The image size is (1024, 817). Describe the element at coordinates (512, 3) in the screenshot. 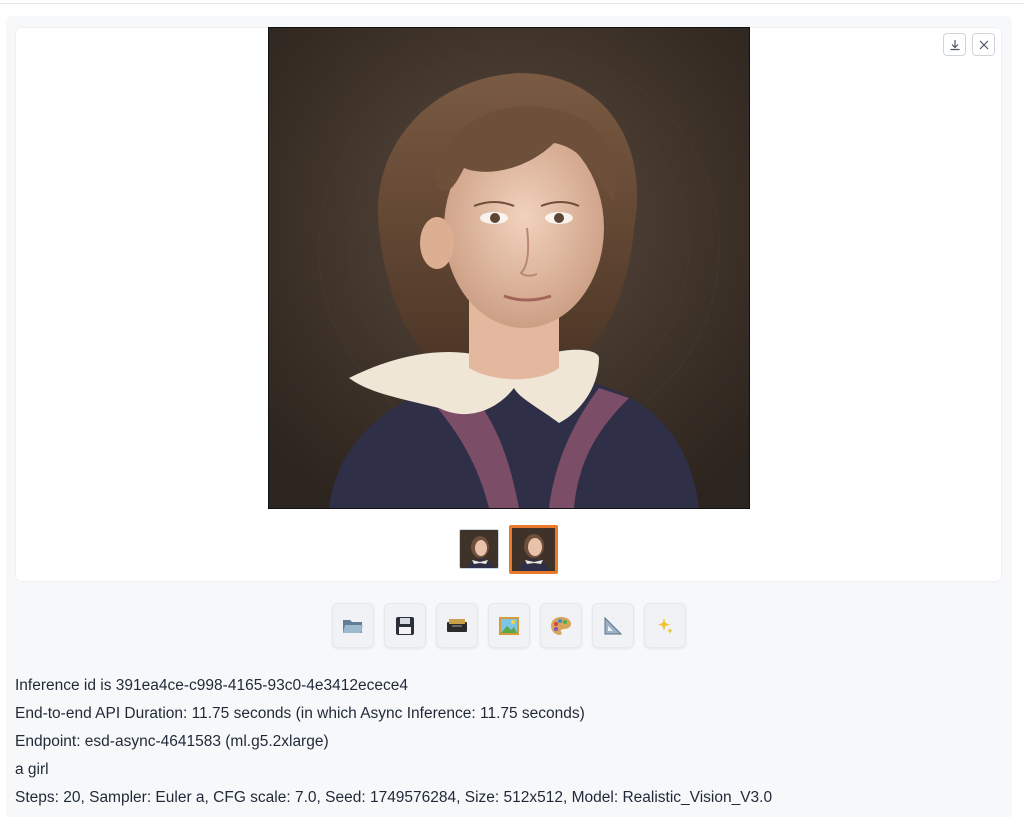

I see `top-divider` at that location.